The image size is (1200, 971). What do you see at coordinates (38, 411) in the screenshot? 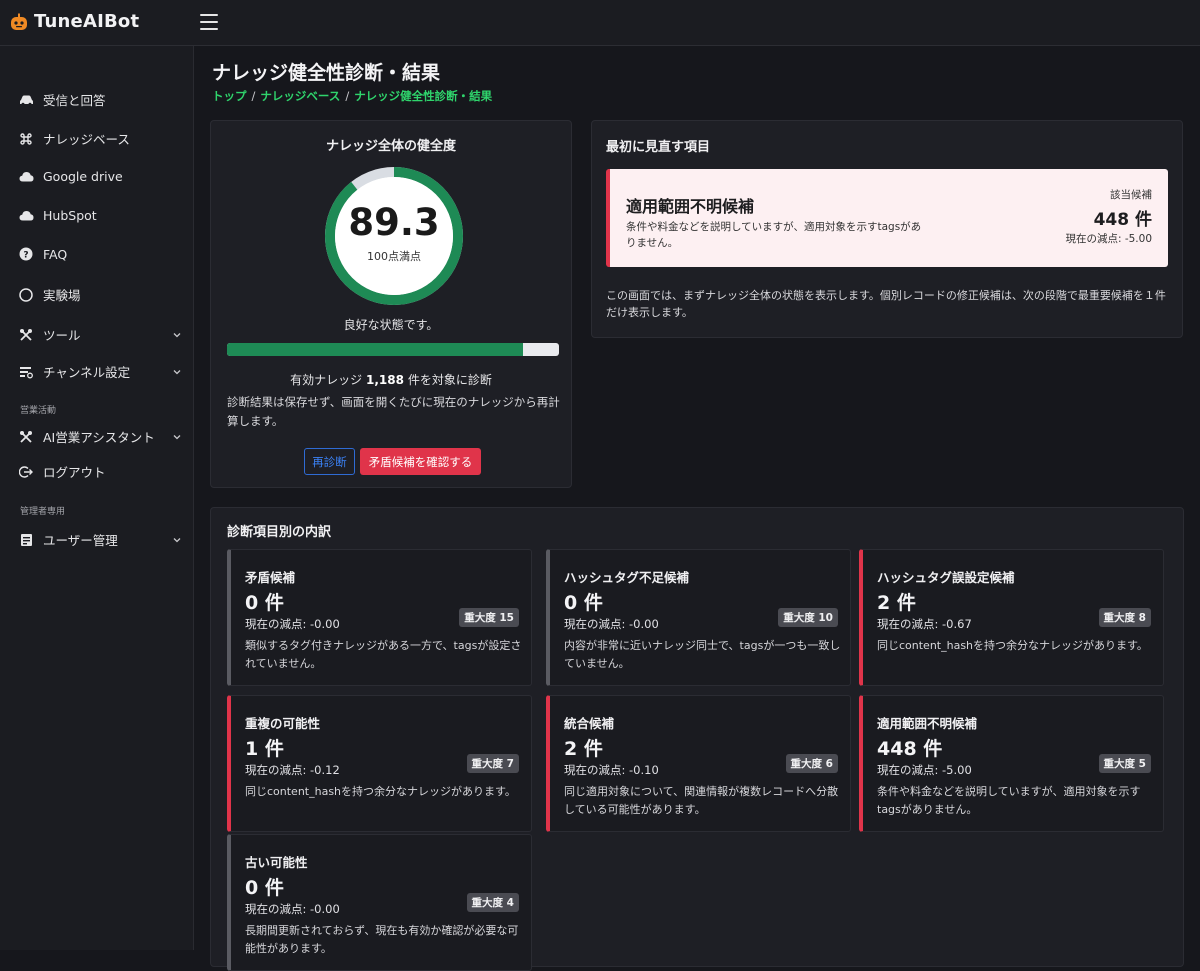
I see `section-label-sales: 営業活動` at bounding box center [38, 411].